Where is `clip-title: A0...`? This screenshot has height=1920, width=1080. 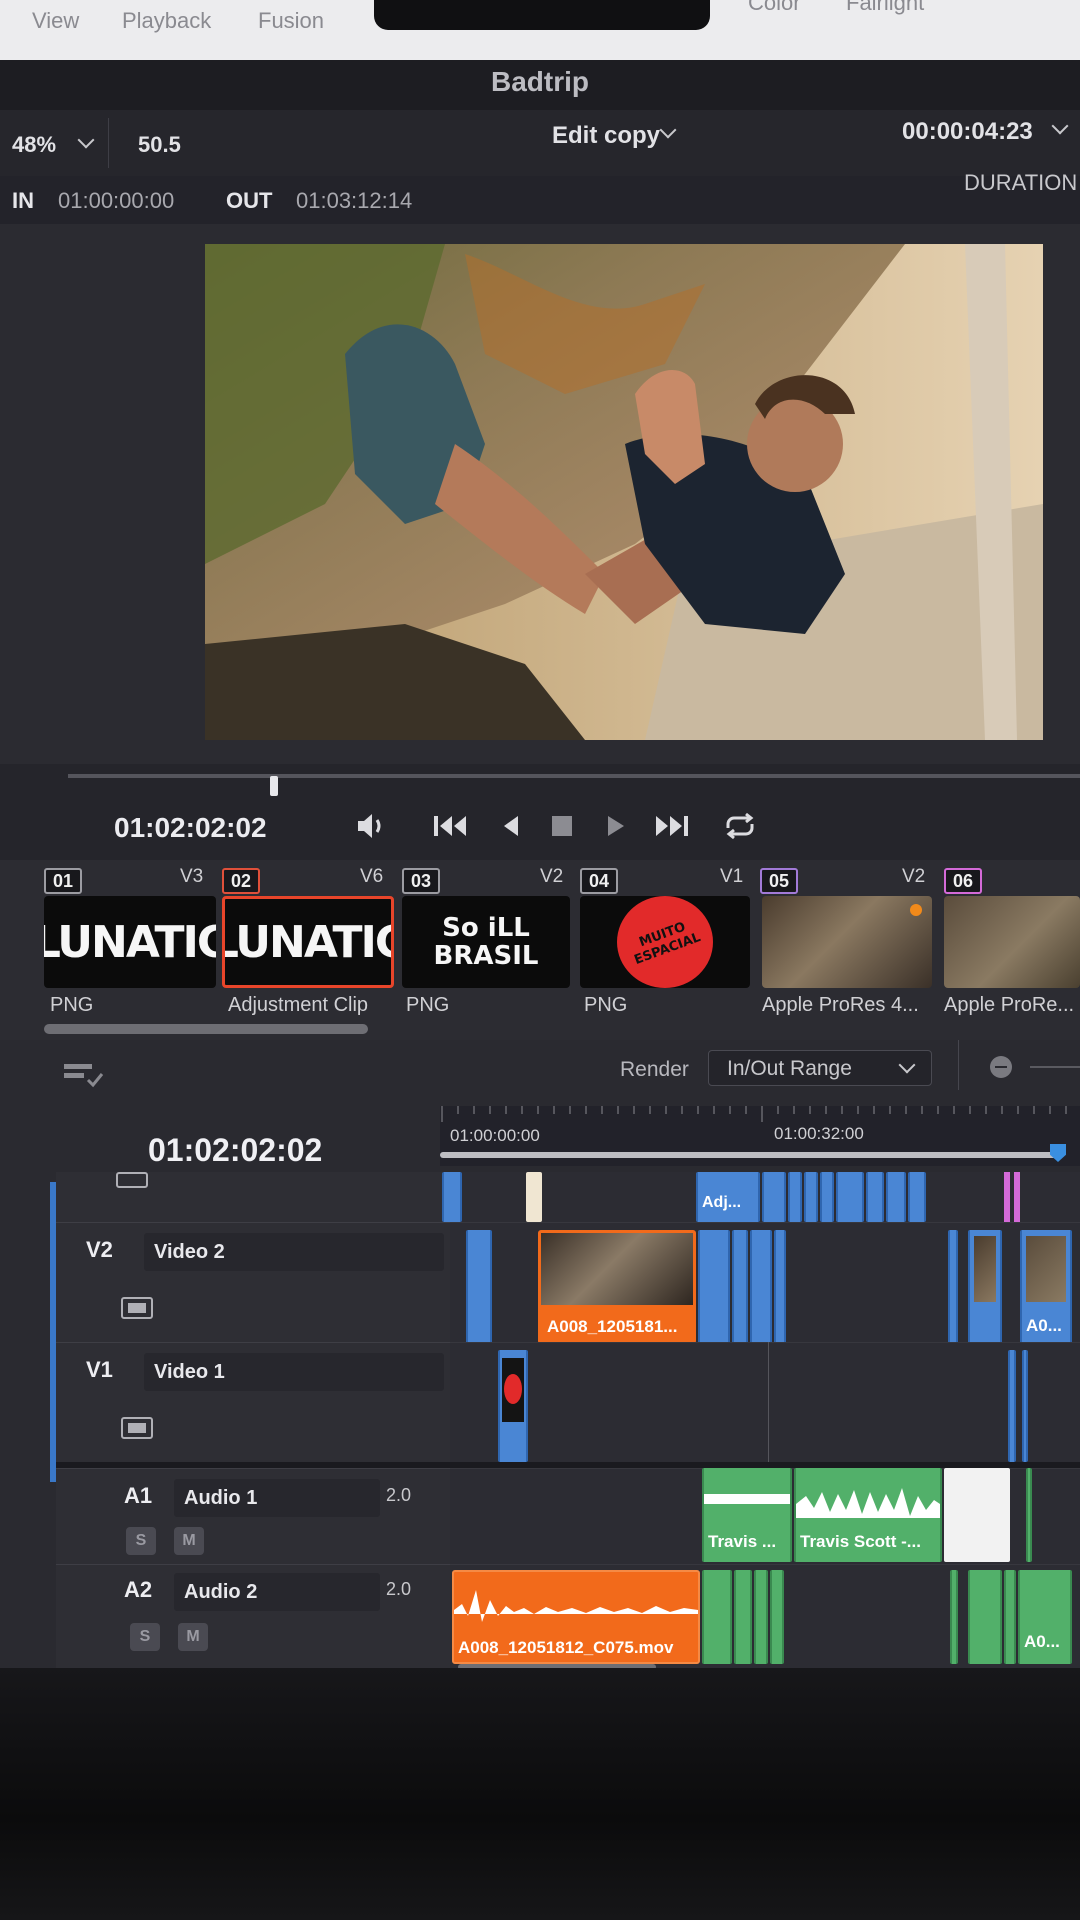
clip-title: A0... is located at coordinates (1042, 1641).